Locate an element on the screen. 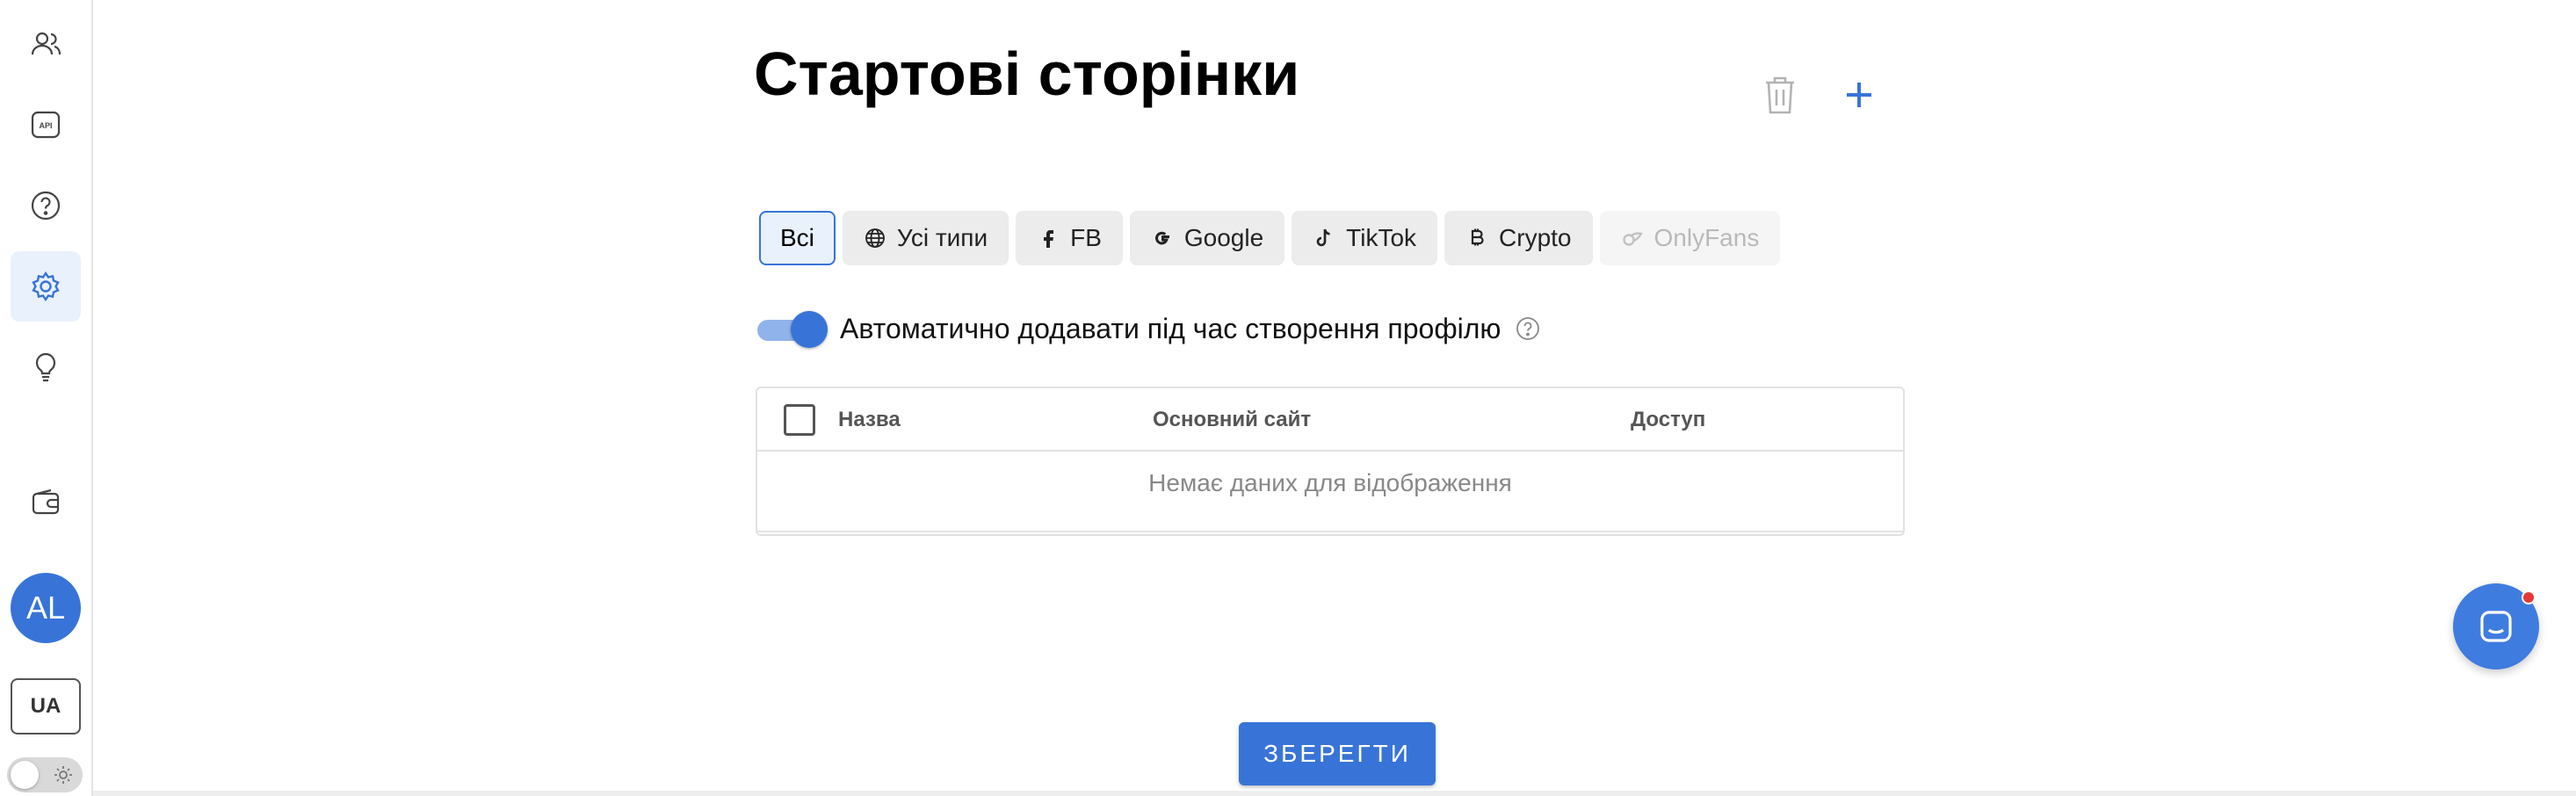  bitcoin-icon is located at coordinates (1477, 237).